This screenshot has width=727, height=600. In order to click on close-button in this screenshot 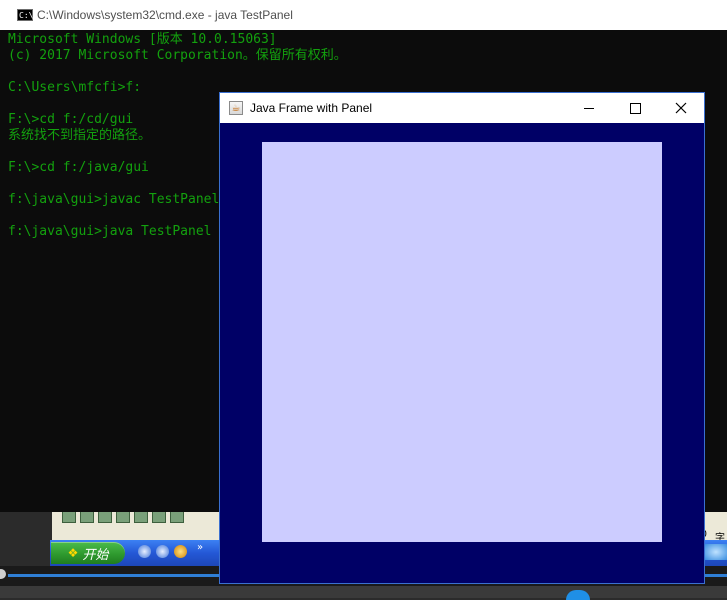, I will do `click(681, 108)`.